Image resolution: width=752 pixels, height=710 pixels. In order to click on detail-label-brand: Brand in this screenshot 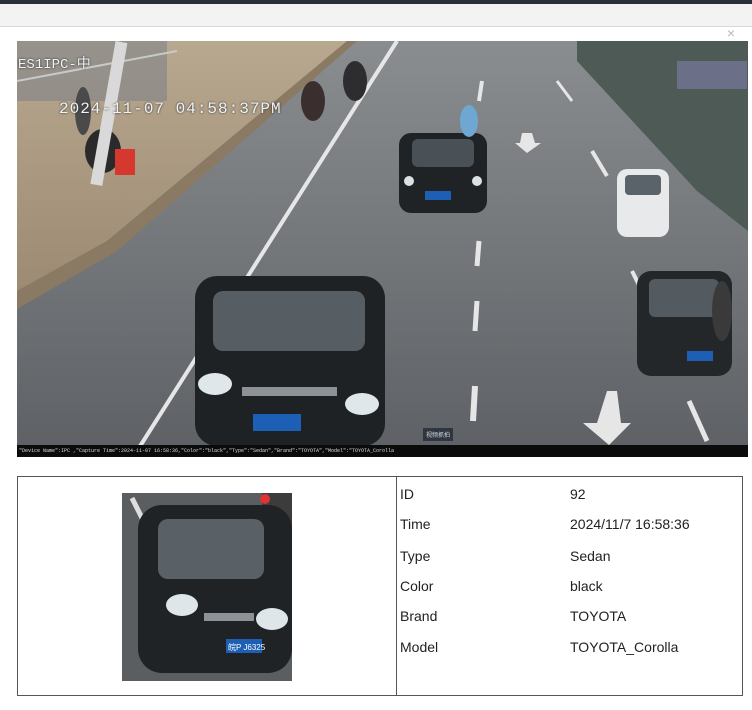, I will do `click(419, 616)`.